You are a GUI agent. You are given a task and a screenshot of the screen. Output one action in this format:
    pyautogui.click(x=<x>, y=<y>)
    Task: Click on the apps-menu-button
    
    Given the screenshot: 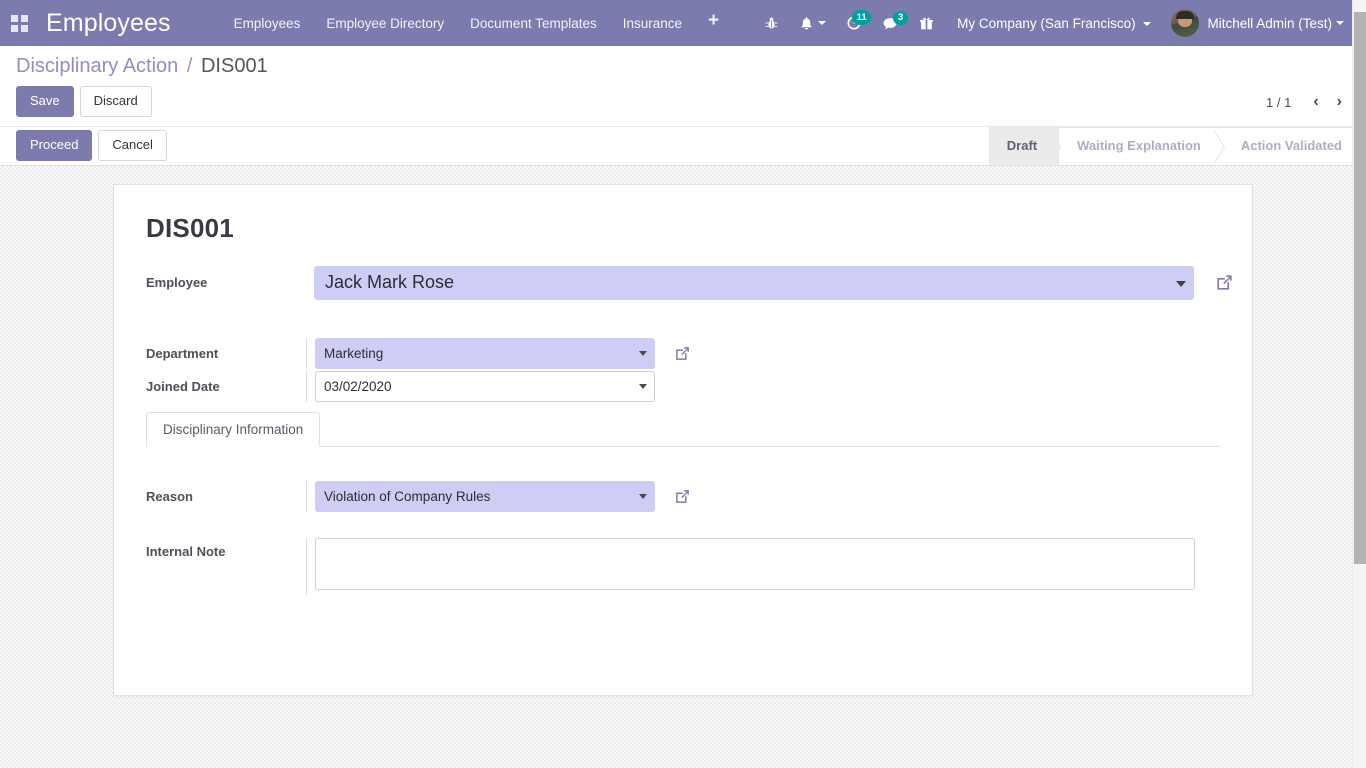 What is the action you would take?
    pyautogui.click(x=19, y=23)
    